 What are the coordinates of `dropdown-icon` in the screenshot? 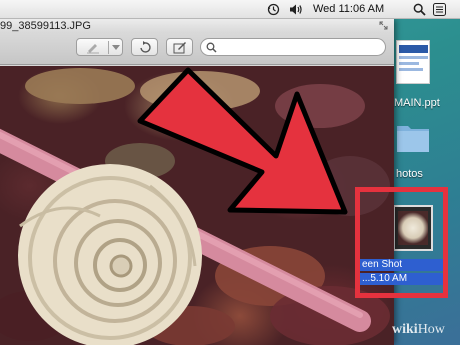 It's located at (116, 48).